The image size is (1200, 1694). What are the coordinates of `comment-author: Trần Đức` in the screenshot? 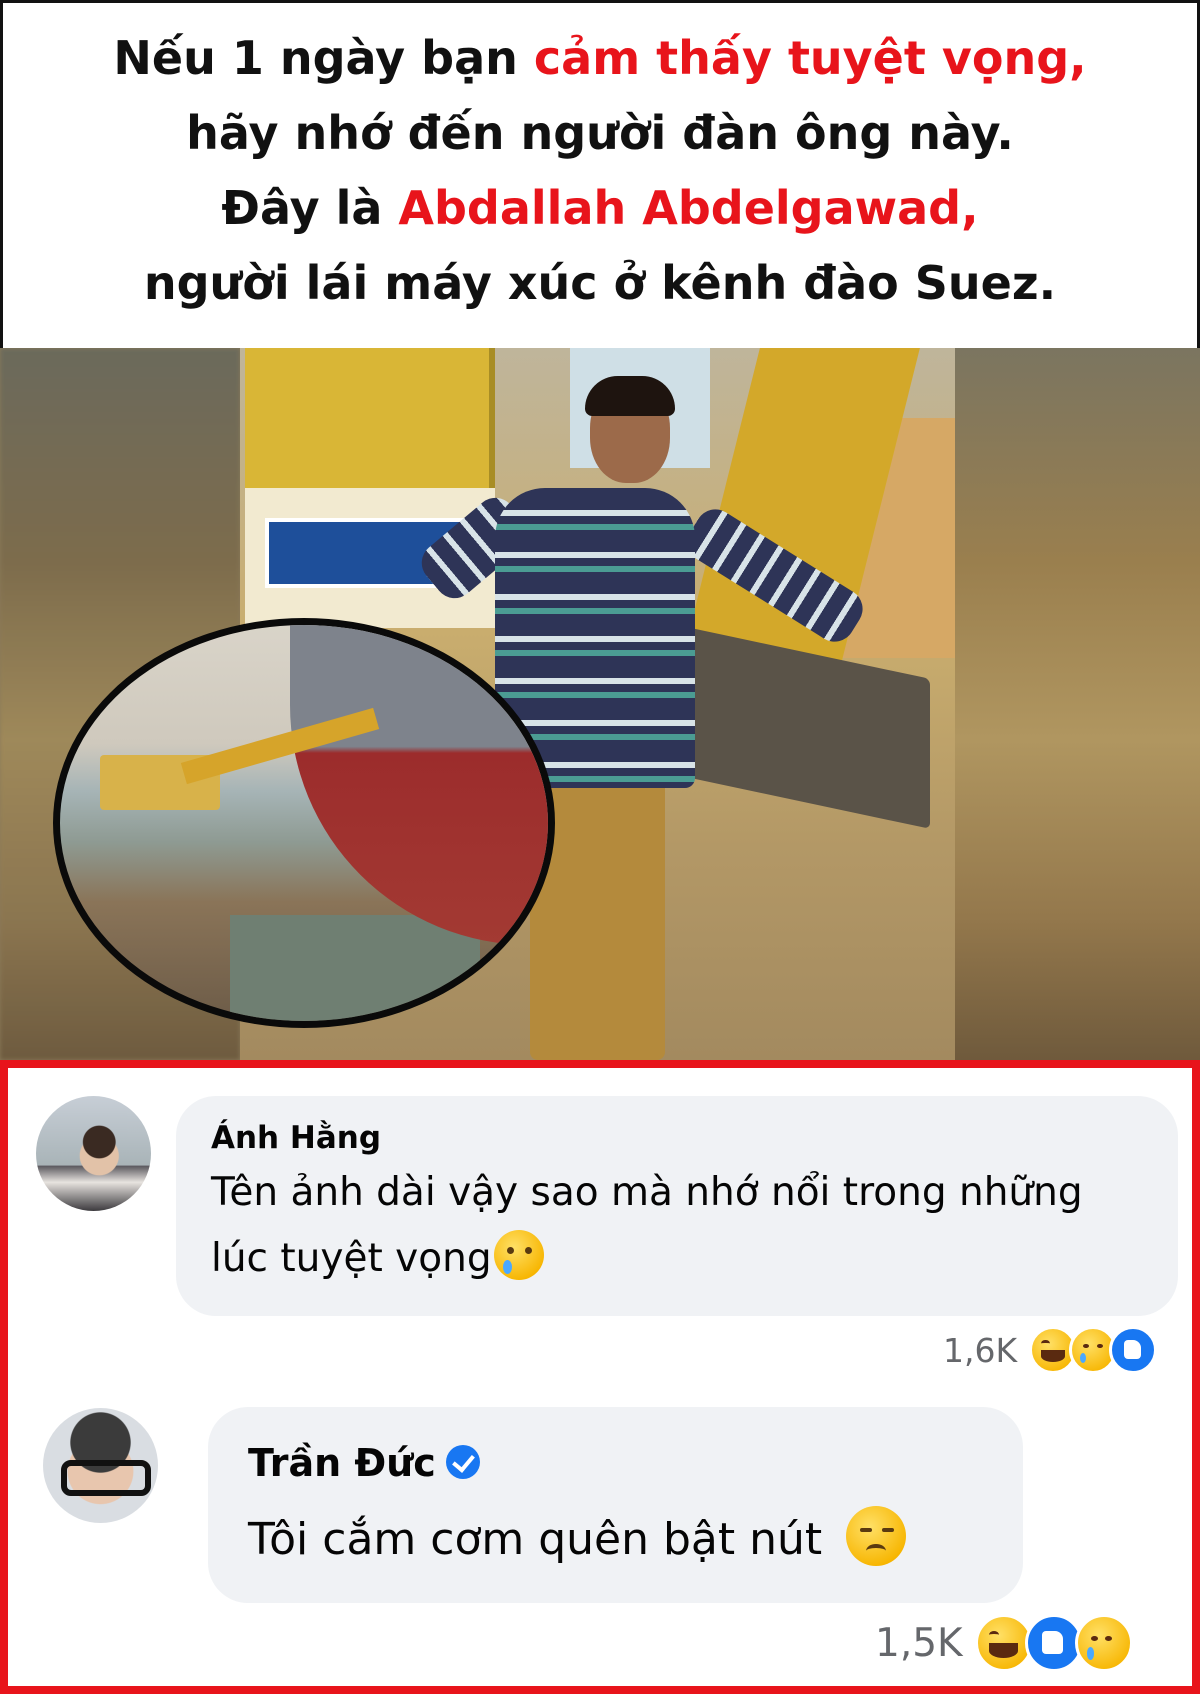 It's located at (364, 1463).